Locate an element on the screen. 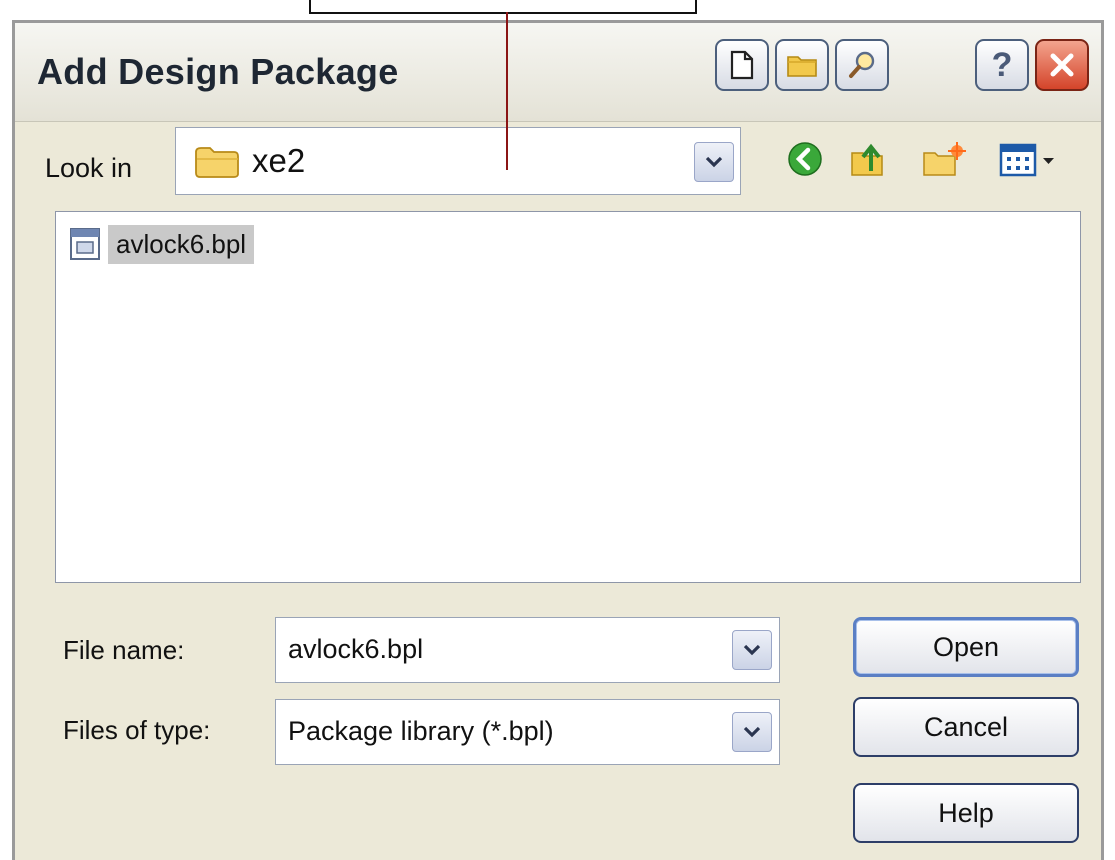 This screenshot has width=1115, height=860. file-item: avlock6.bpl is located at coordinates (161, 244).